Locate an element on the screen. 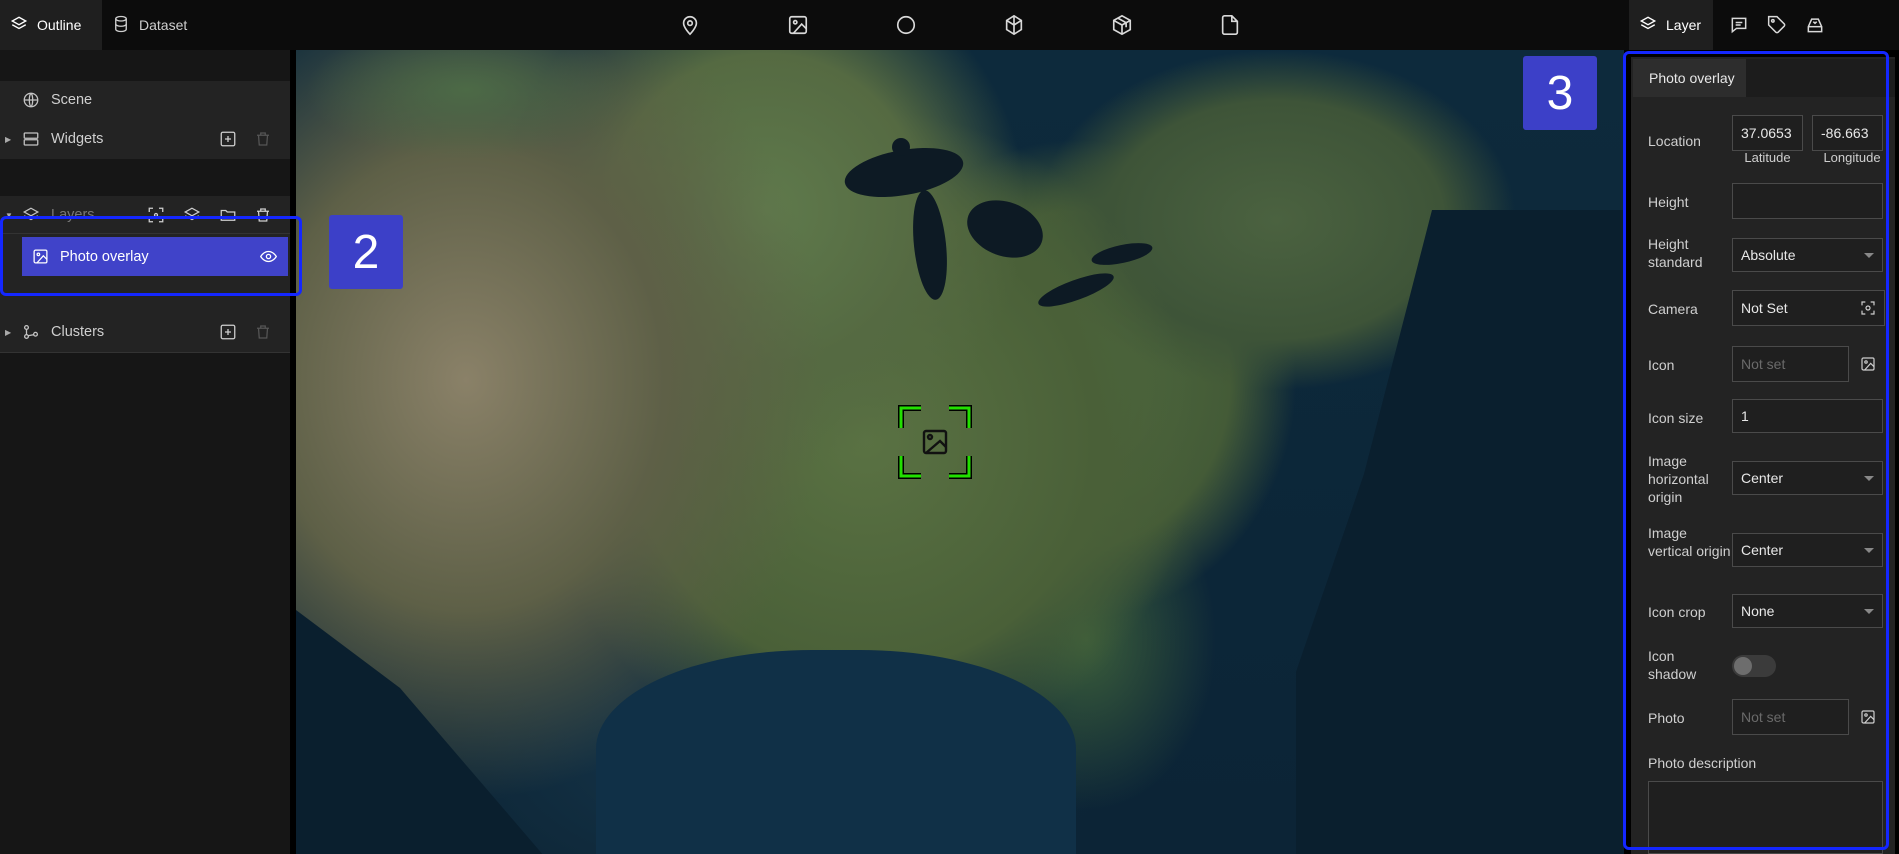 The width and height of the screenshot is (1899, 854). annotation-badge-3: 3 is located at coordinates (1560, 93).